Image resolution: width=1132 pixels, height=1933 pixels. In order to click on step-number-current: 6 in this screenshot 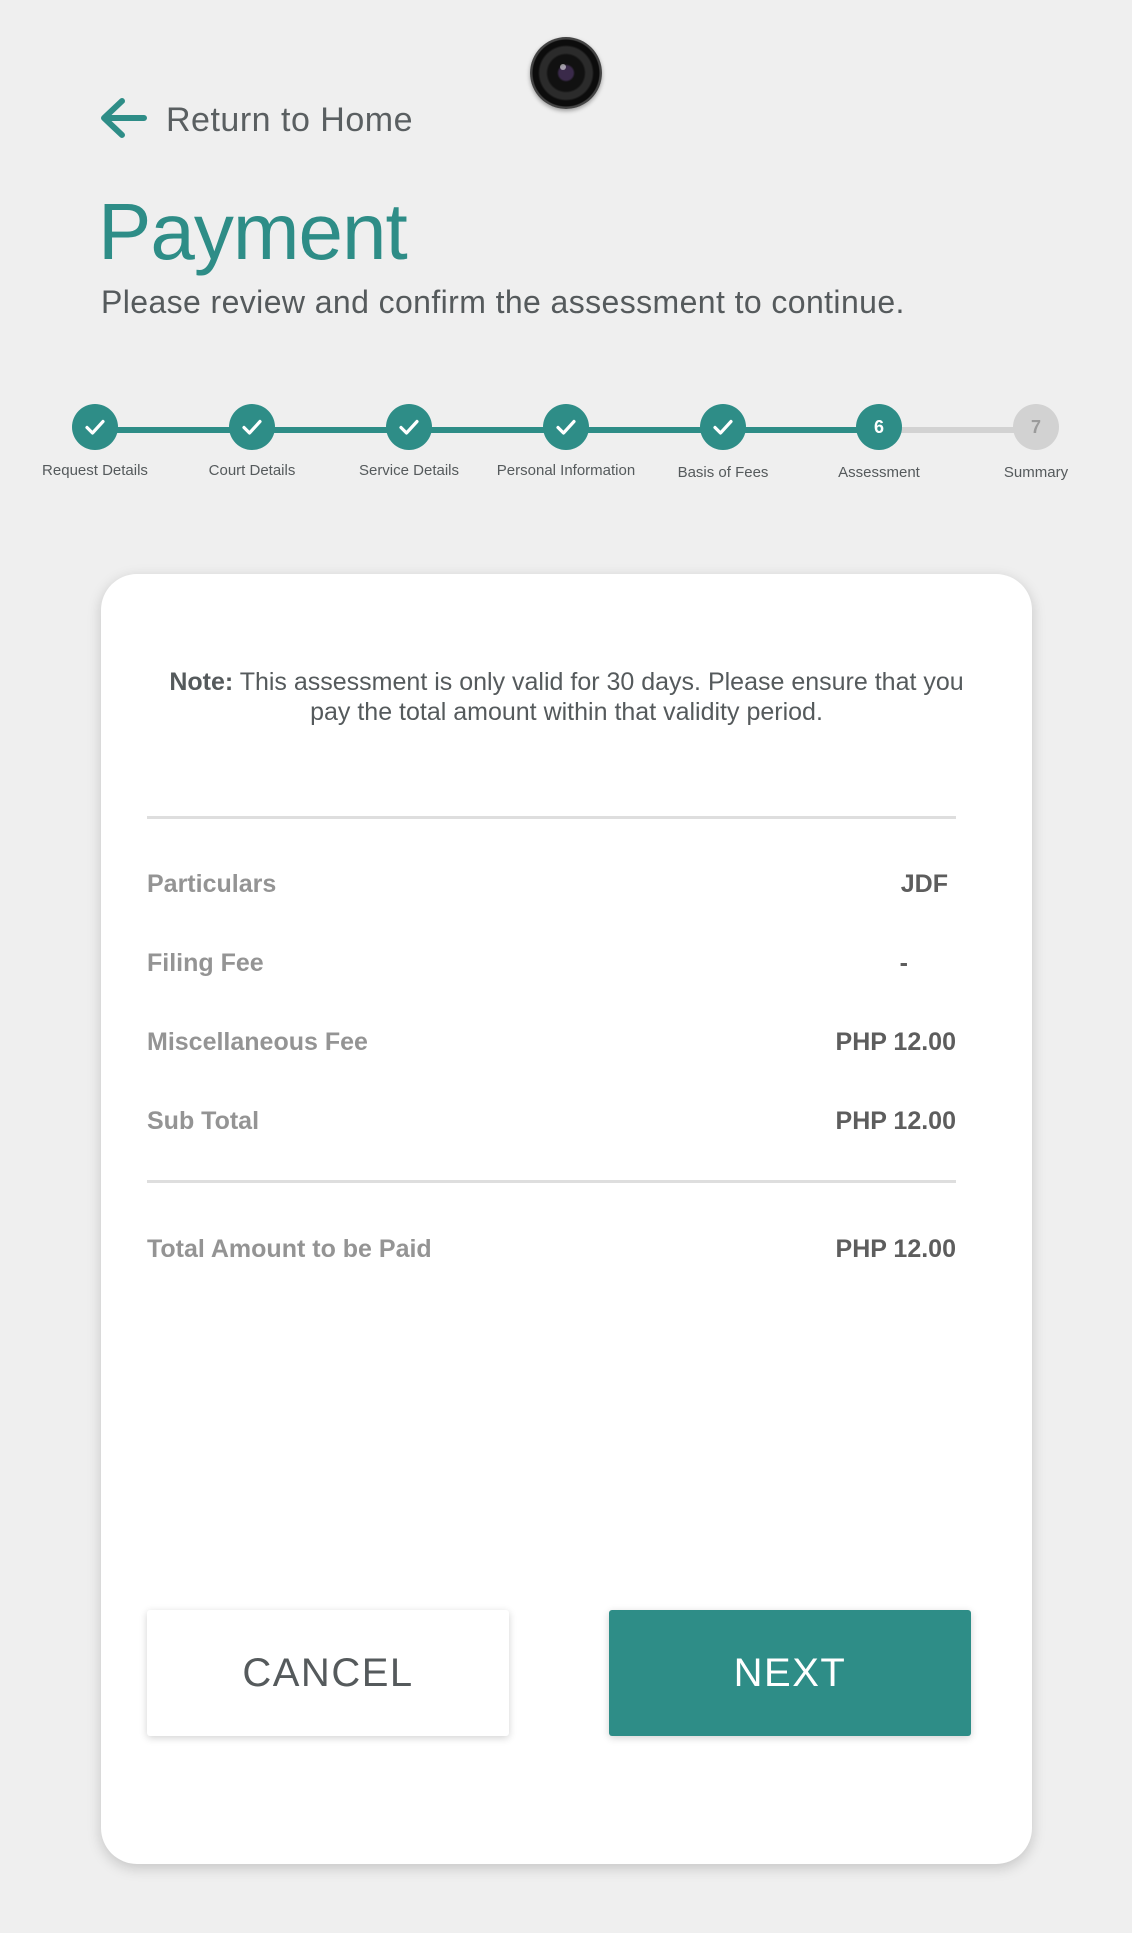, I will do `click(879, 427)`.